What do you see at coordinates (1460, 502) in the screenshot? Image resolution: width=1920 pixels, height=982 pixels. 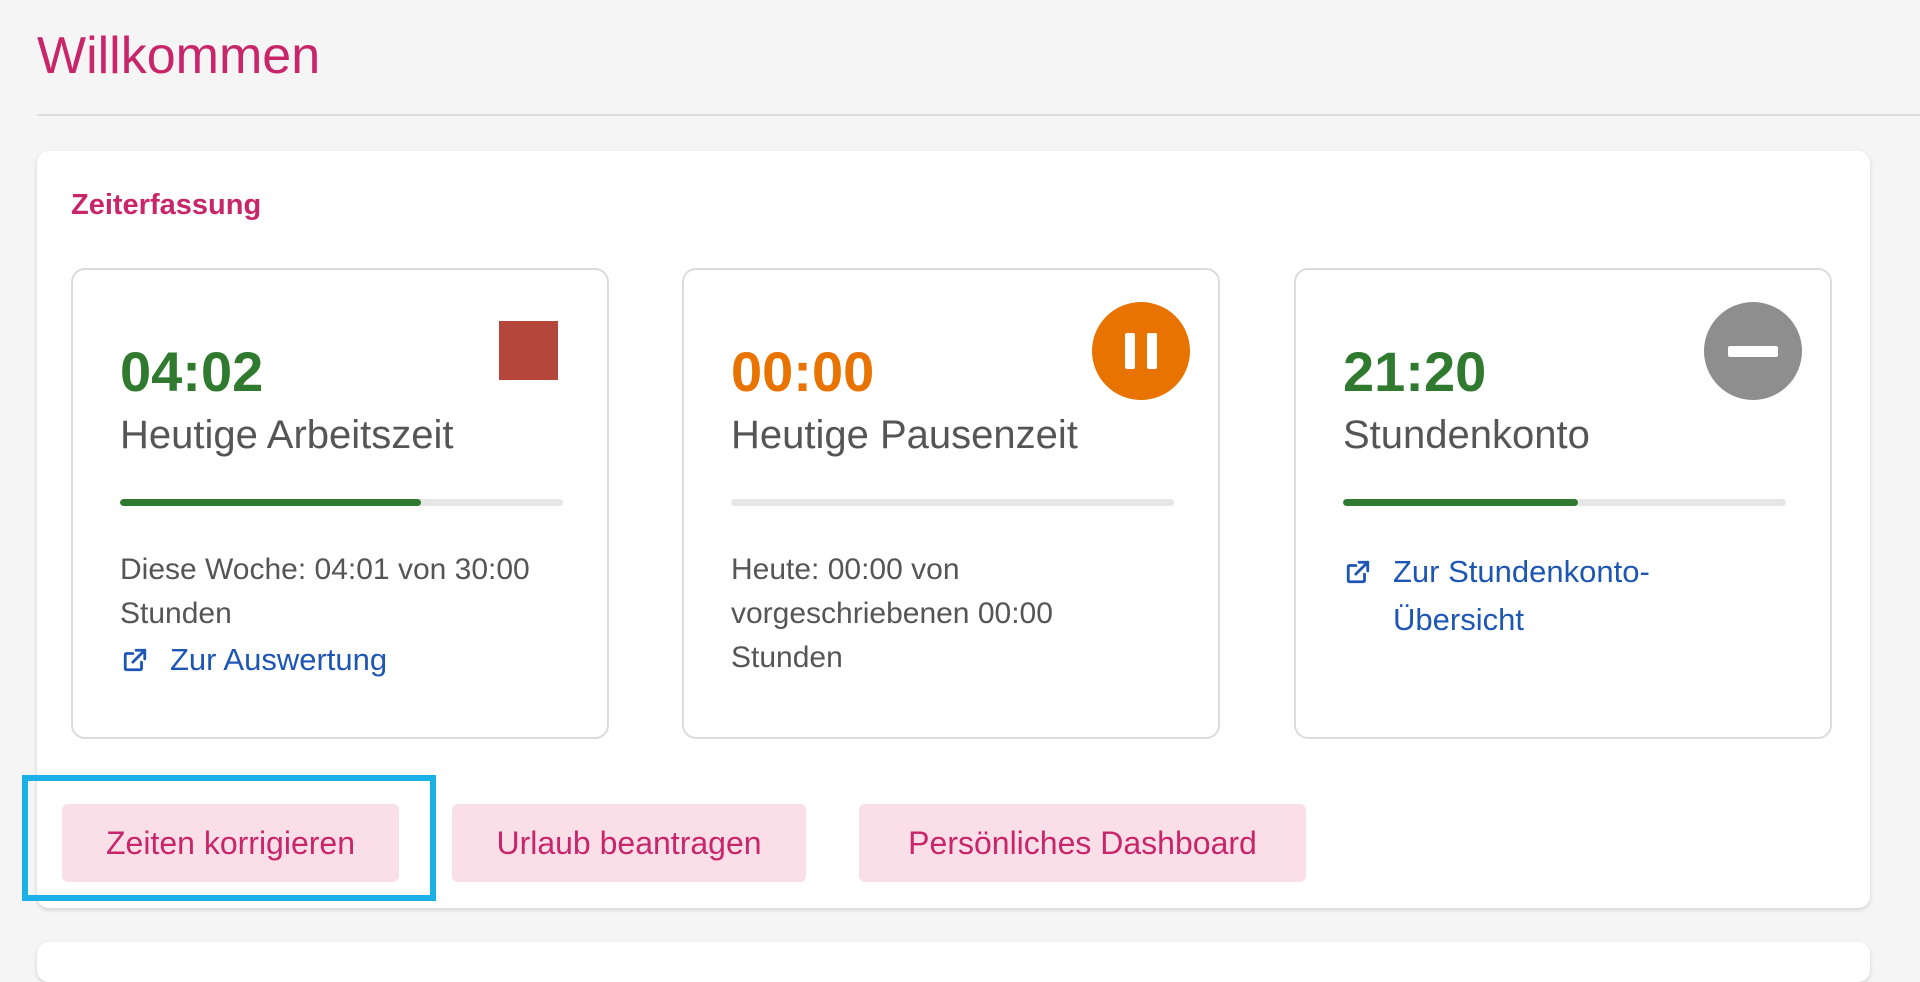 I see `hours-account-progress-fill` at bounding box center [1460, 502].